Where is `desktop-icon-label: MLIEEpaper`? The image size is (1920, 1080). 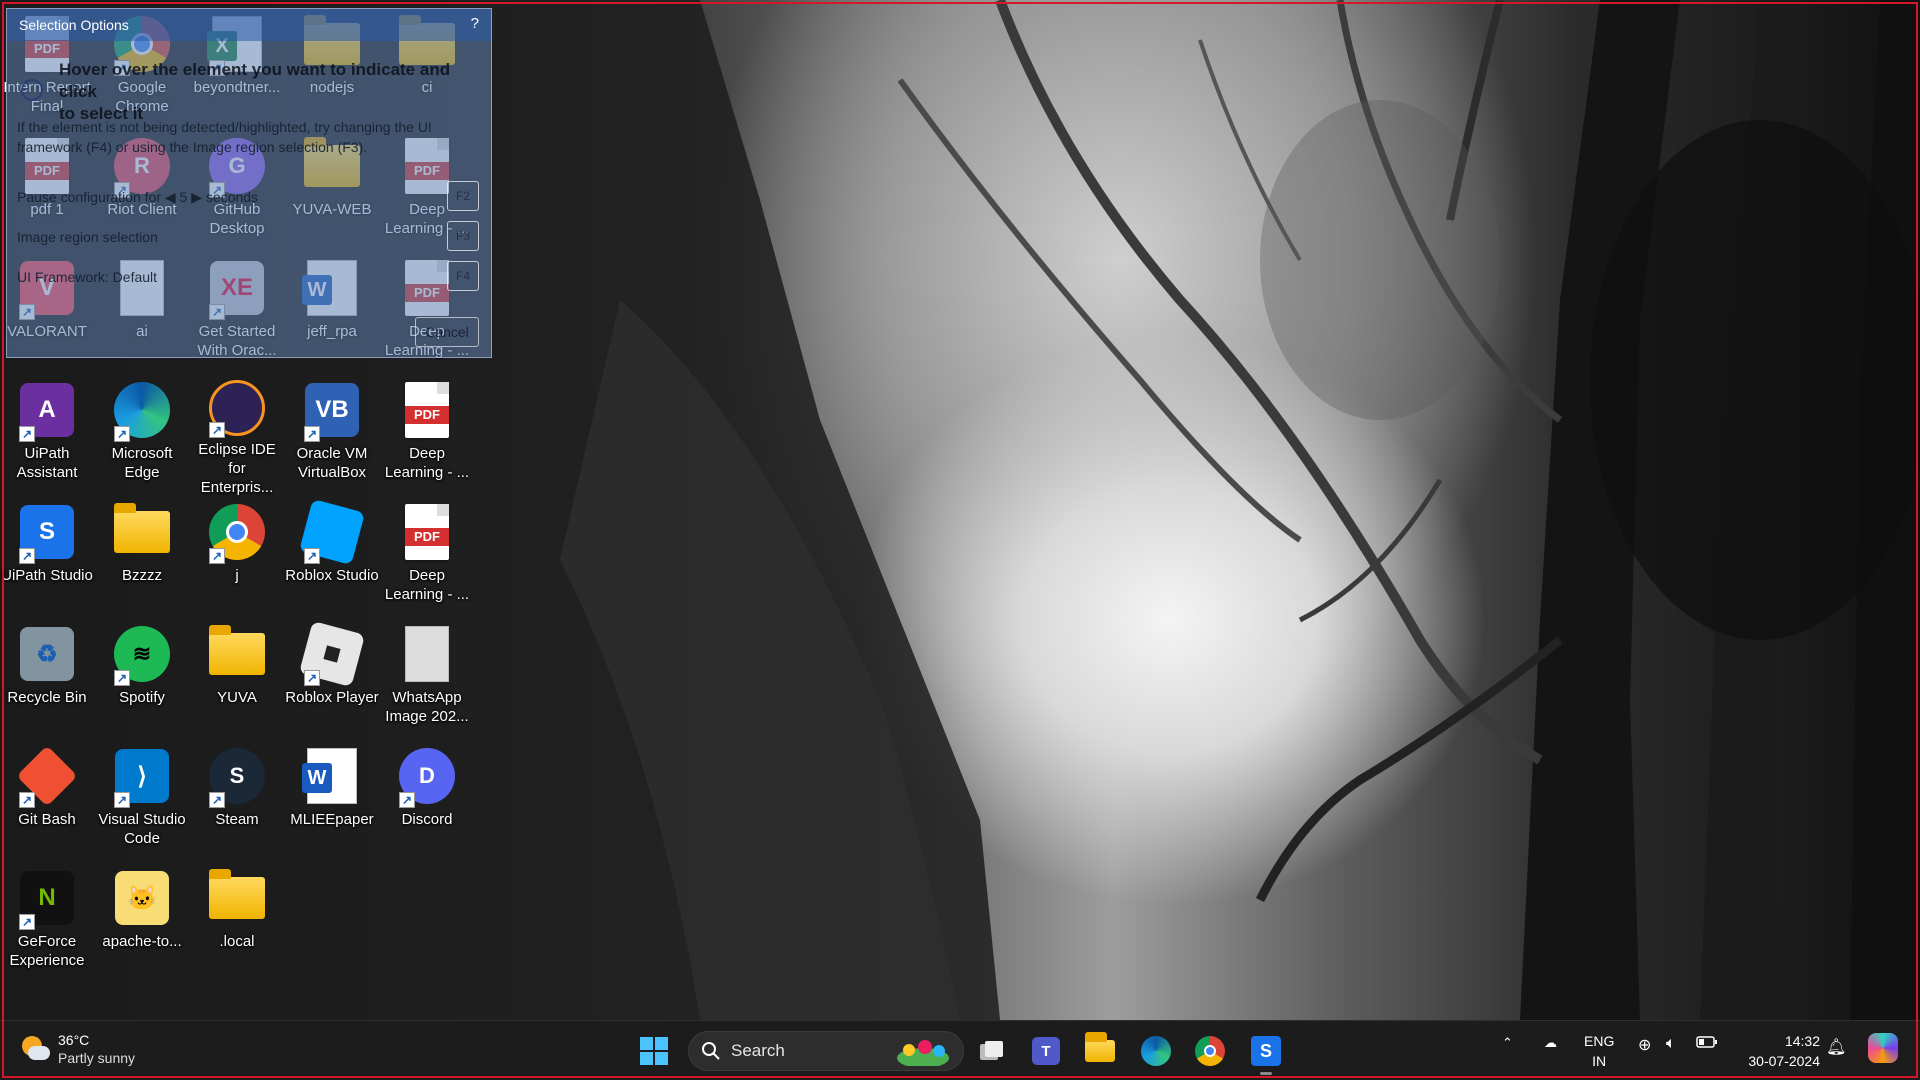
desktop-icon-label: MLIEEpaper is located at coordinates (332, 819).